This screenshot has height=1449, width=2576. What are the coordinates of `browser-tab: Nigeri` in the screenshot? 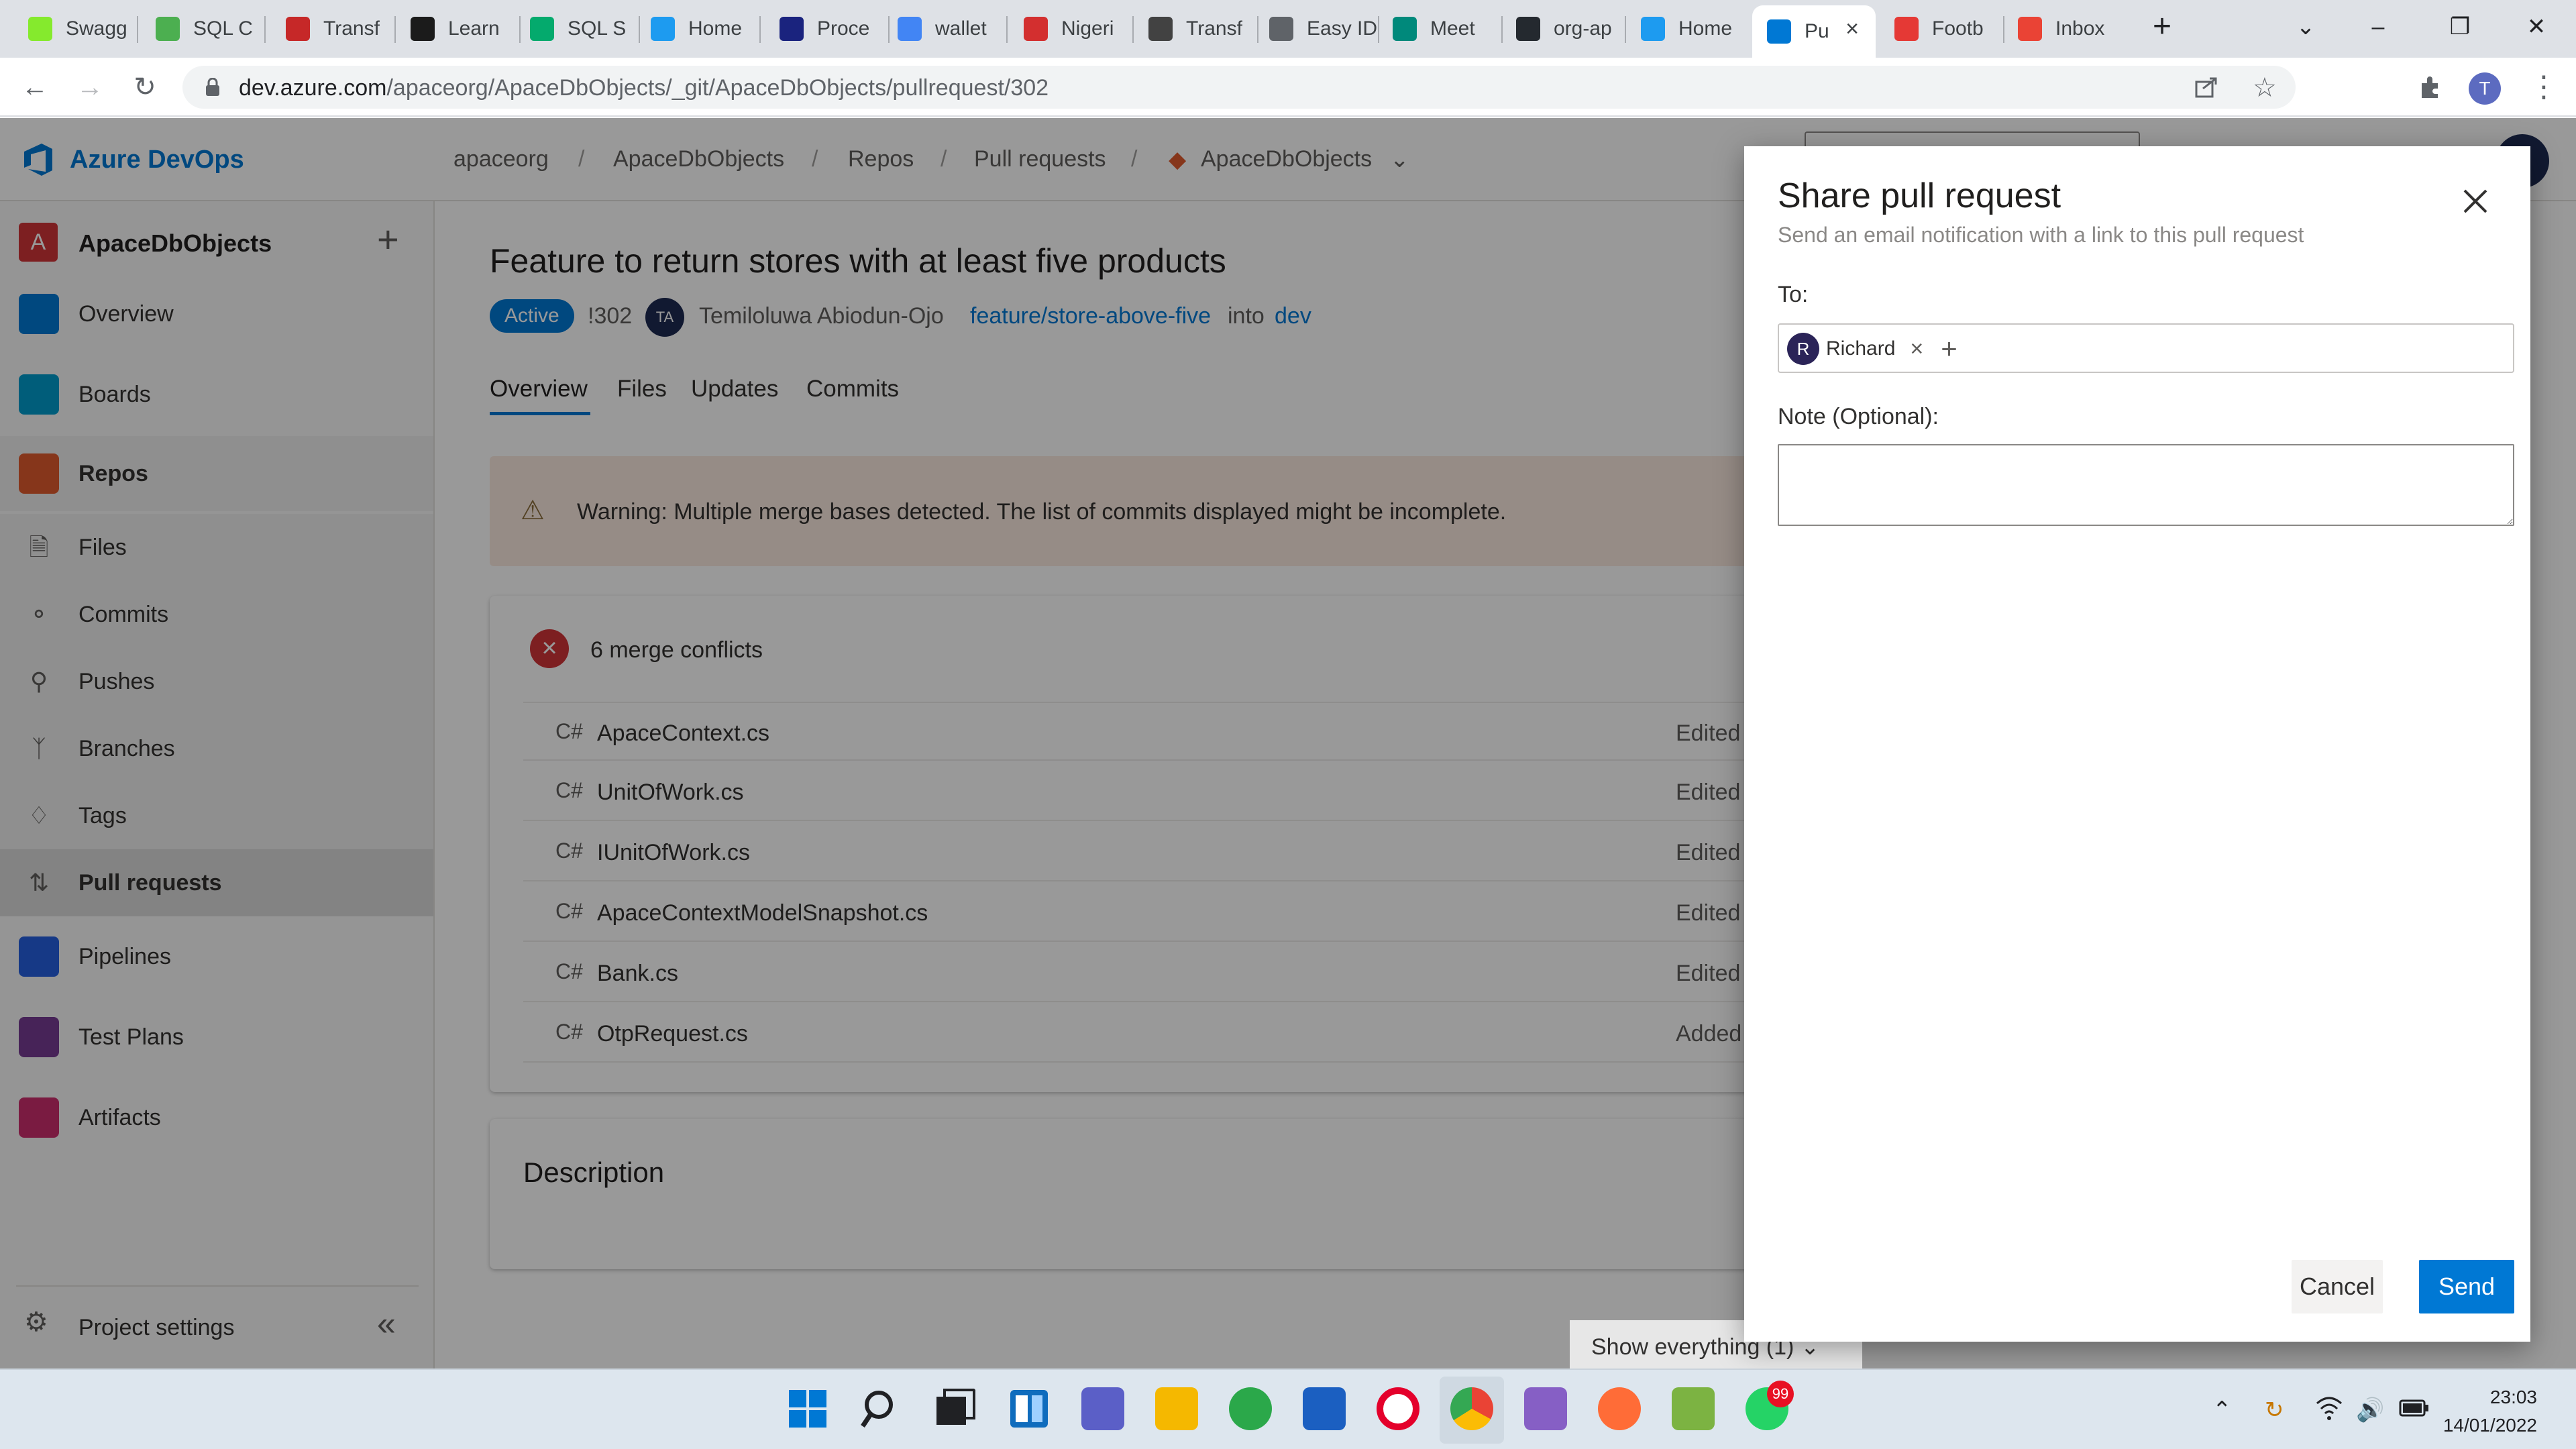 It's located at (1070, 28).